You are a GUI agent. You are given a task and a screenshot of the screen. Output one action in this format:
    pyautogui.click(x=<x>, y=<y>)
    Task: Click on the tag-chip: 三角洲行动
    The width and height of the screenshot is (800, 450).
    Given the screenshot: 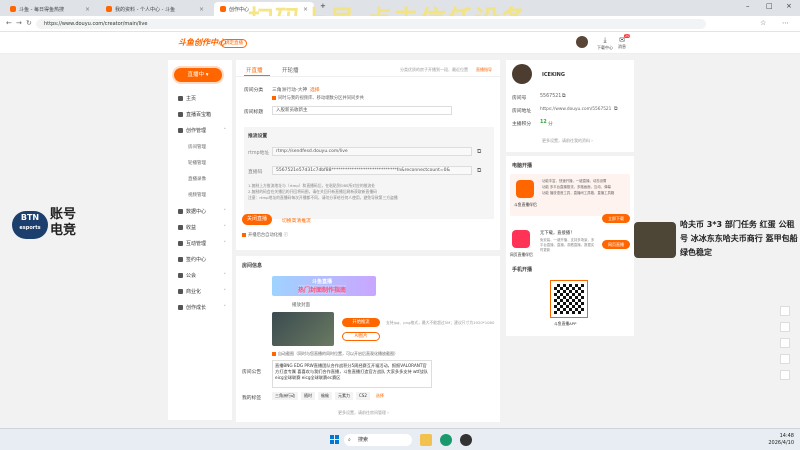 What is the action you would take?
    pyautogui.click(x=285, y=396)
    